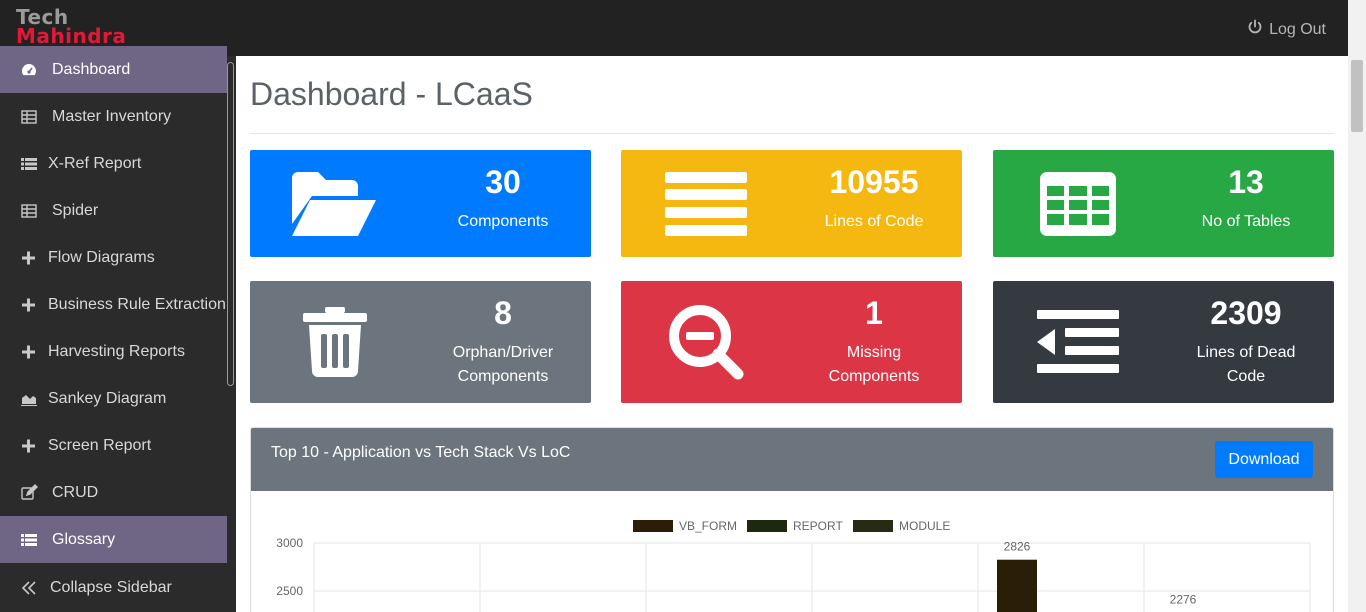 The image size is (1366, 612). What do you see at coordinates (75, 210) in the screenshot?
I see `sidebar-item-label: Spider` at bounding box center [75, 210].